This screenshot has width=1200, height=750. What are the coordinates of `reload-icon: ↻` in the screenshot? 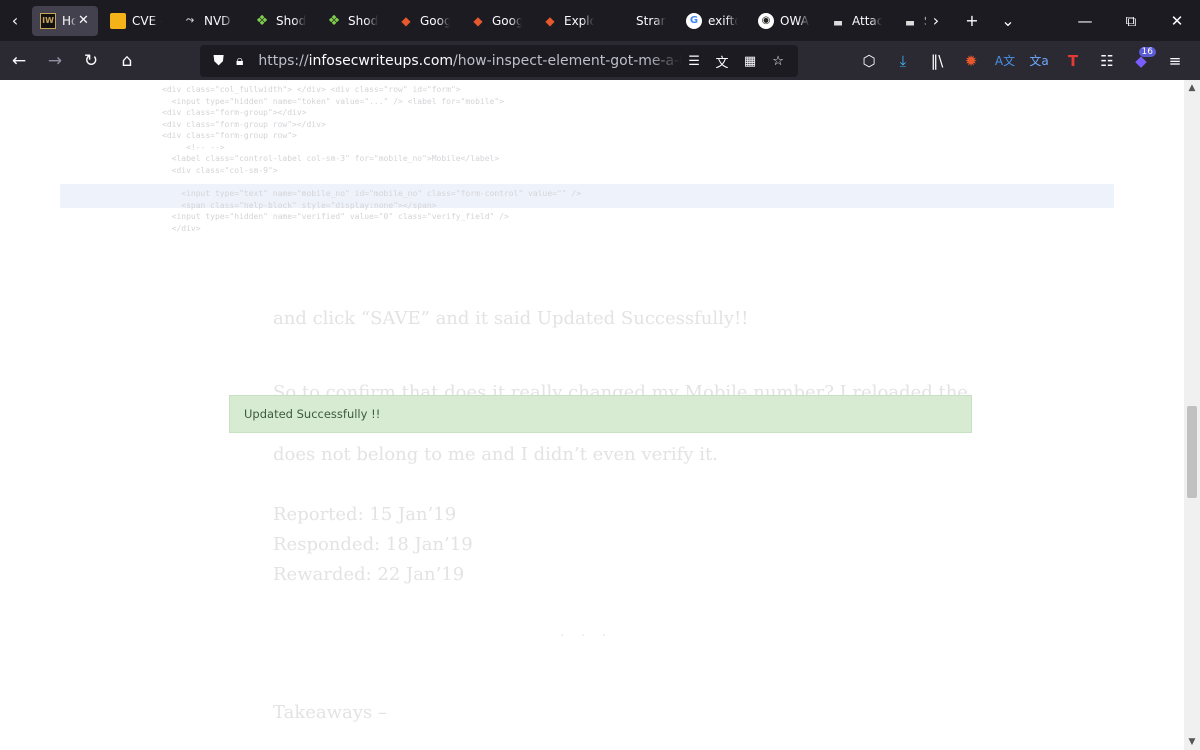 It's located at (91, 60).